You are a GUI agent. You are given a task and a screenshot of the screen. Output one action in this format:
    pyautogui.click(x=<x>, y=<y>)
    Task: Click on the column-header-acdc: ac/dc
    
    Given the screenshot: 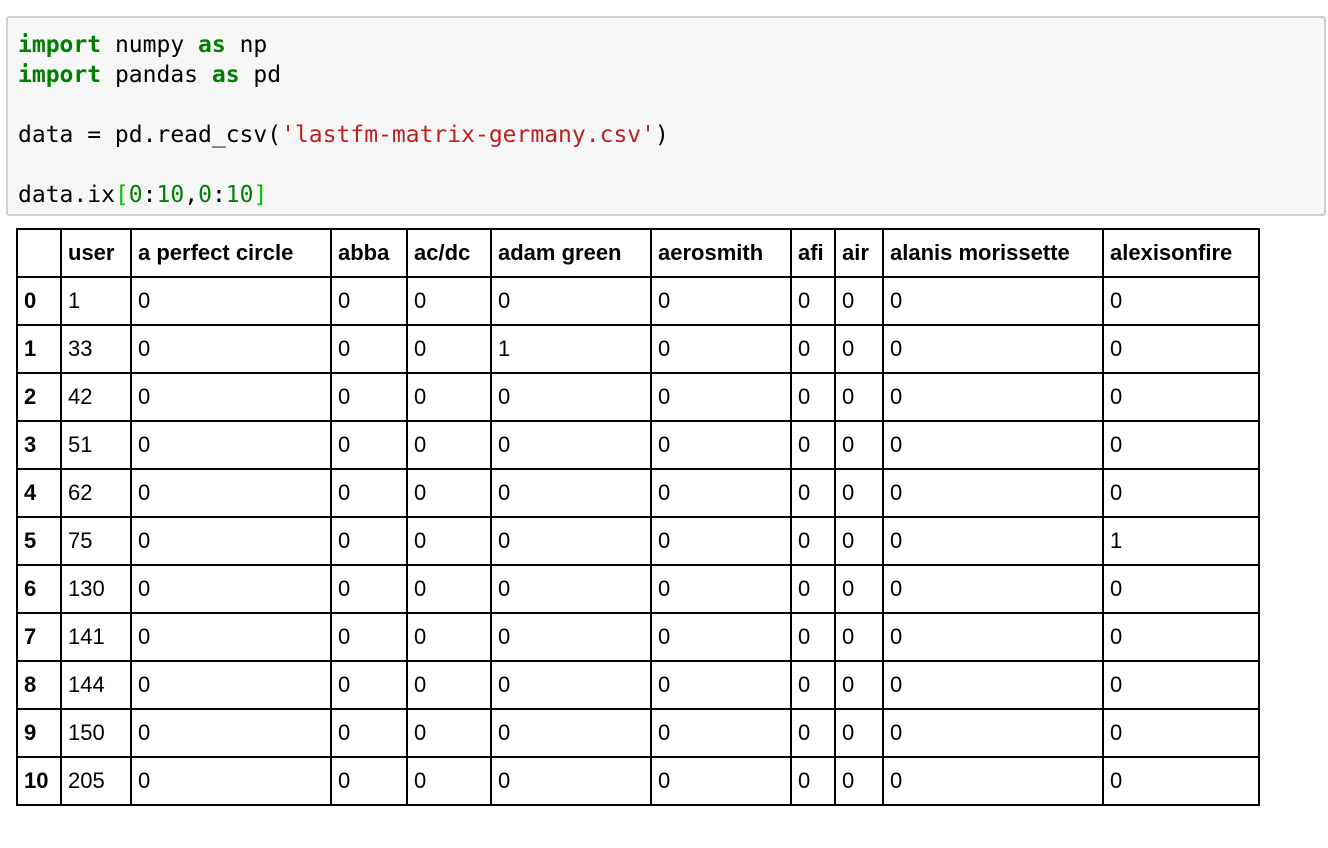 What is the action you would take?
    pyautogui.click(x=449, y=253)
    